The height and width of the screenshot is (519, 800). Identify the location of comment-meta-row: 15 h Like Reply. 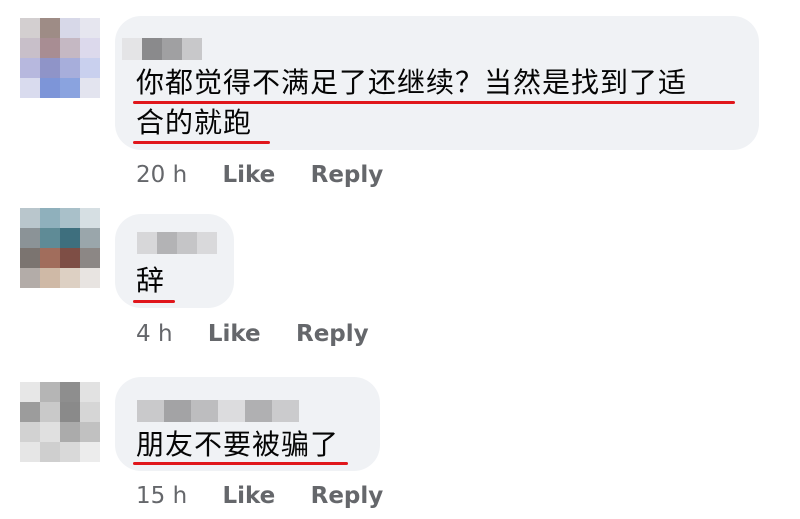
(259, 496).